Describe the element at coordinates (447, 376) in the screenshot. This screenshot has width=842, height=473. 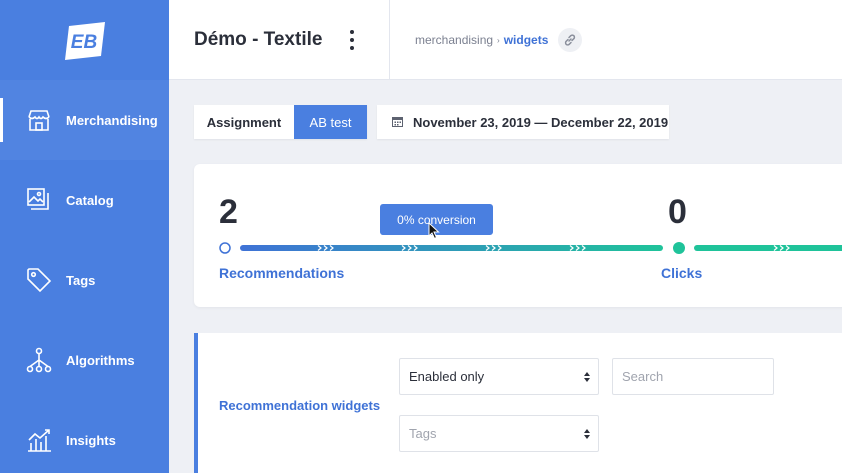
I see `status-filter-value: Enabled only` at that location.